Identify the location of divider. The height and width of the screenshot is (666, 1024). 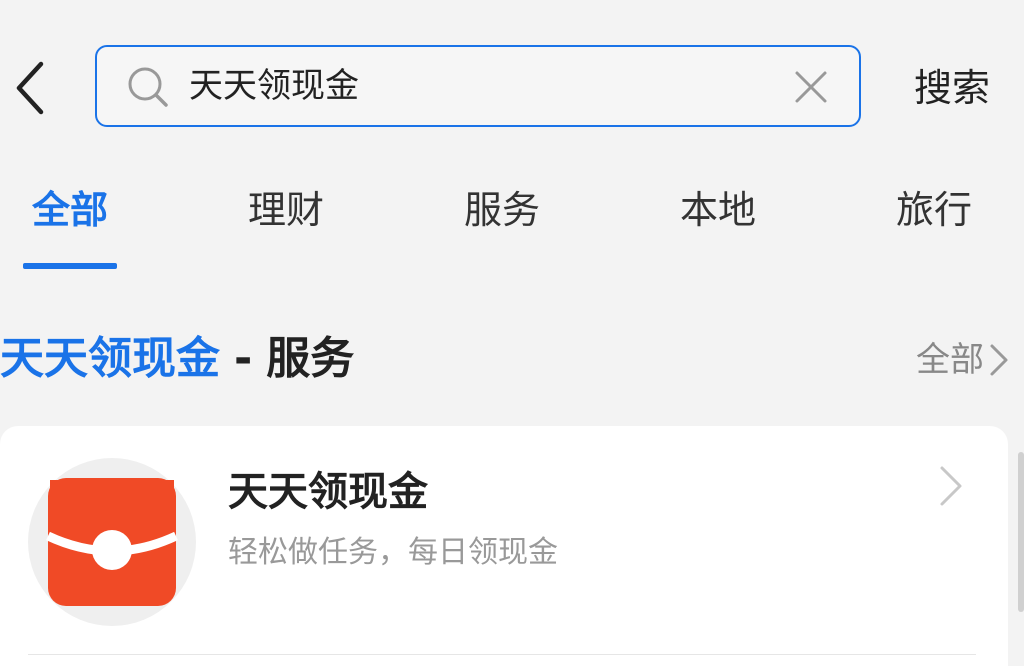
(502, 654).